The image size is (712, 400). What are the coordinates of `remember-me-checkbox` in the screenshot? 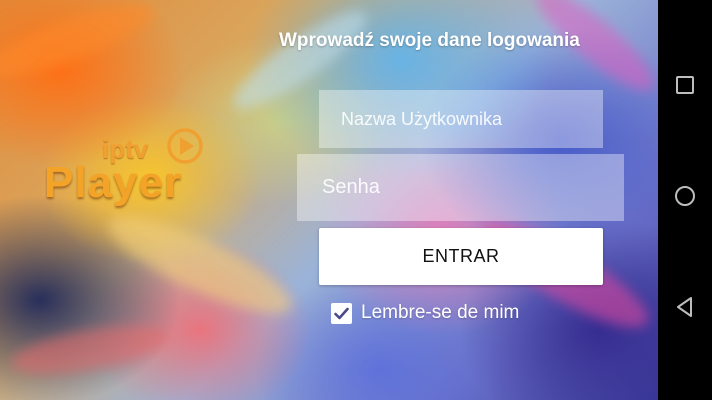 It's located at (341, 313).